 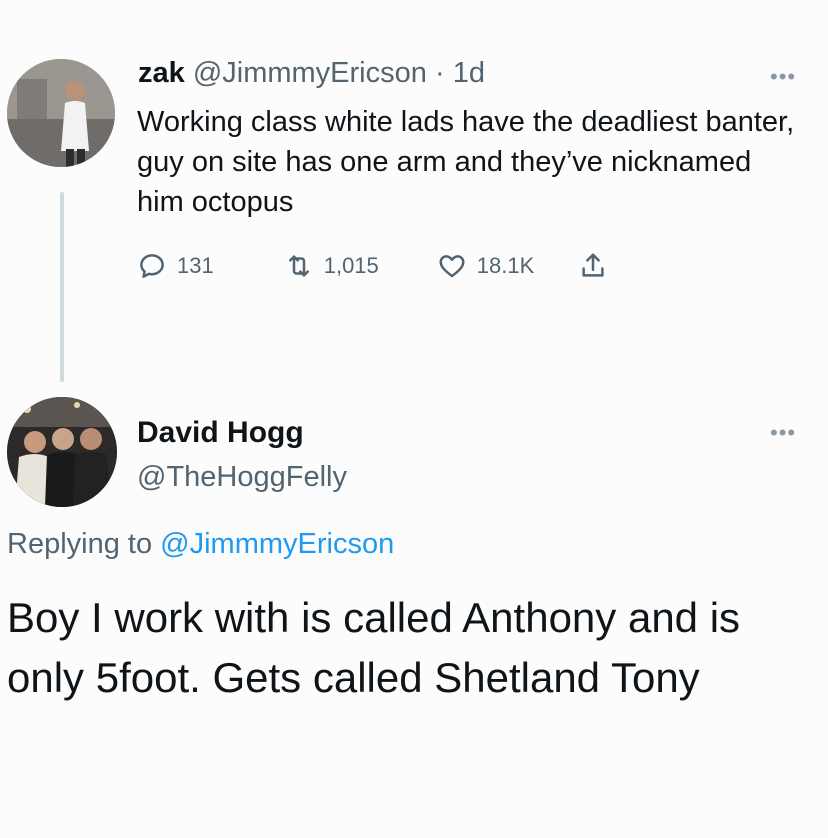 What do you see at coordinates (220, 433) in the screenshot?
I see `author-name: David Hogg` at bounding box center [220, 433].